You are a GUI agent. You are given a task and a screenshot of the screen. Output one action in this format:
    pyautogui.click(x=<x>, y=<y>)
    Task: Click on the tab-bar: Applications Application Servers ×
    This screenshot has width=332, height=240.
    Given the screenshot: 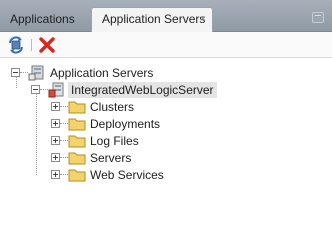 What is the action you would take?
    pyautogui.click(x=166, y=16)
    